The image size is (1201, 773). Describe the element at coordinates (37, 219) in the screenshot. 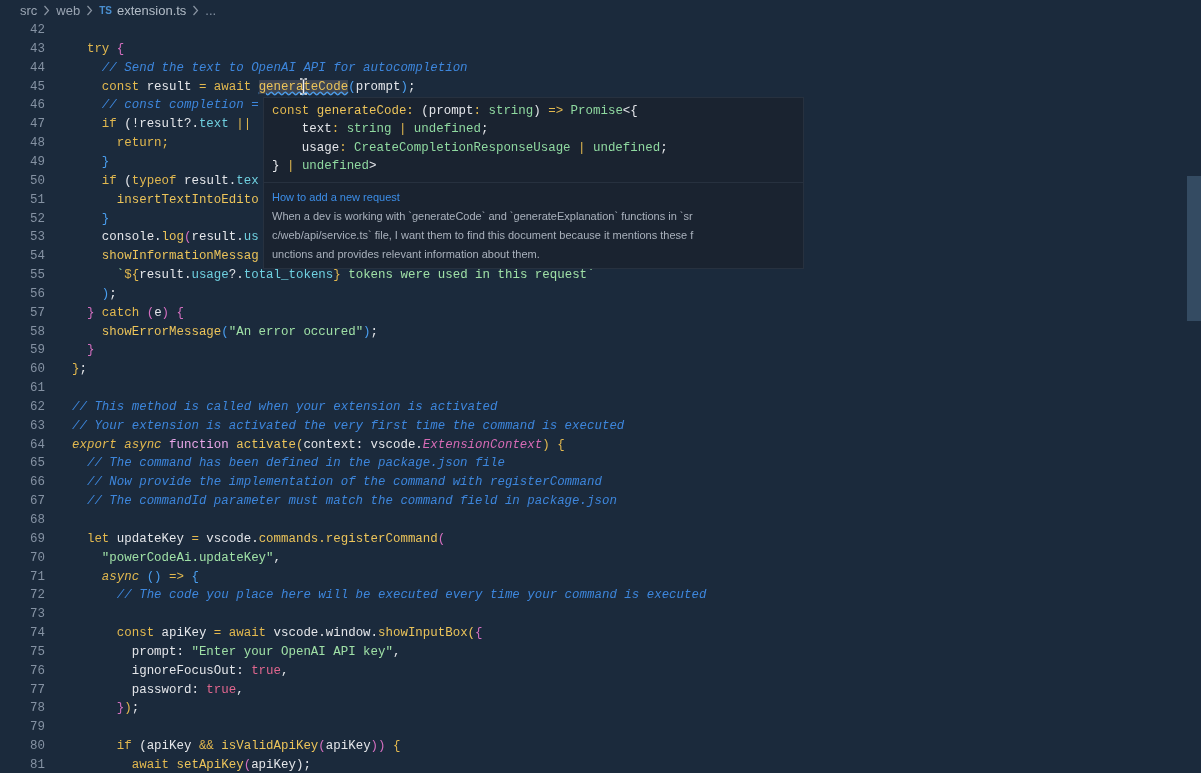

I see `line-number: 52` at that location.